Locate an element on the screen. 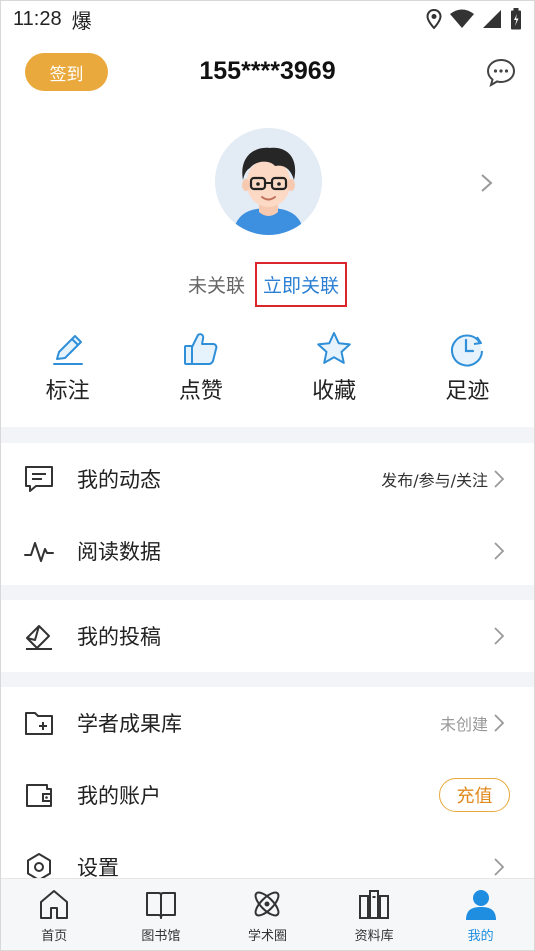 Image resolution: width=535 pixels, height=951 pixels. account-link-row: 未关联 立即关联 is located at coordinates (267, 284).